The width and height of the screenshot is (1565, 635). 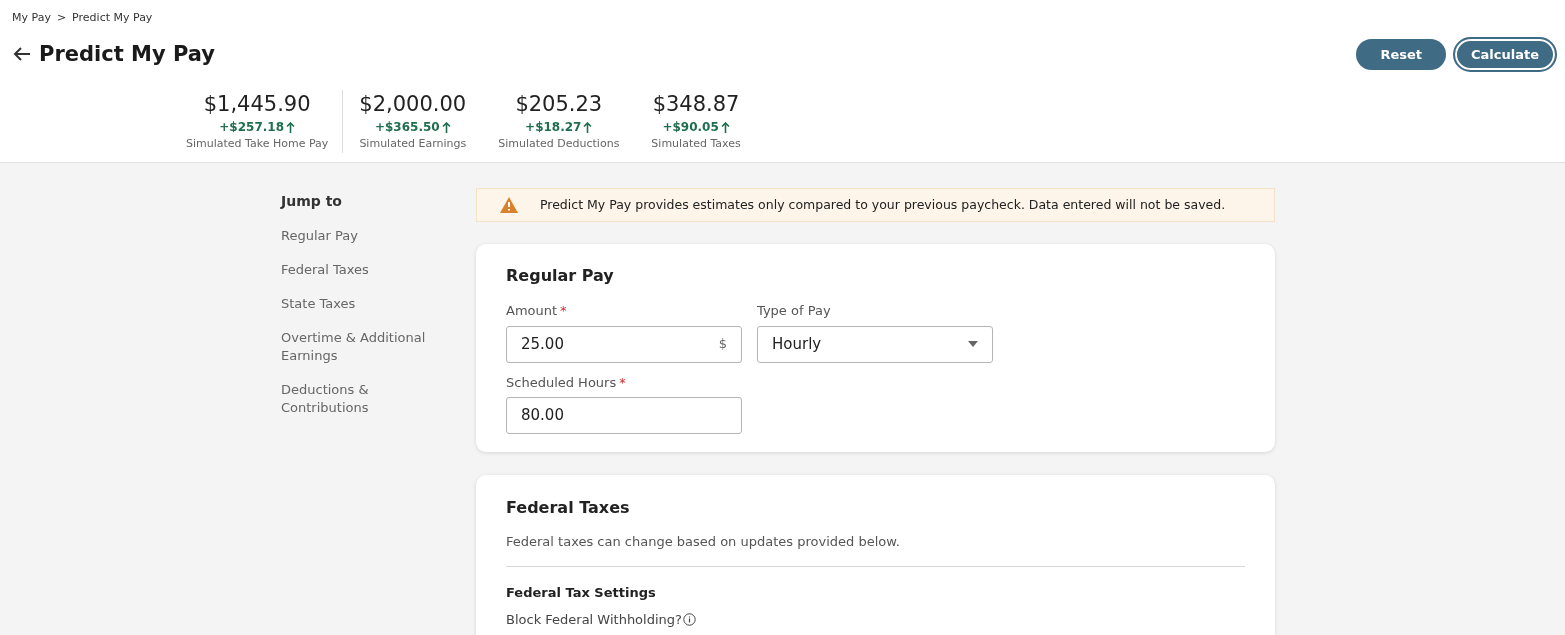 What do you see at coordinates (703, 542) in the screenshot?
I see `section-description: Federal taxes can change based on updates provided below.` at bounding box center [703, 542].